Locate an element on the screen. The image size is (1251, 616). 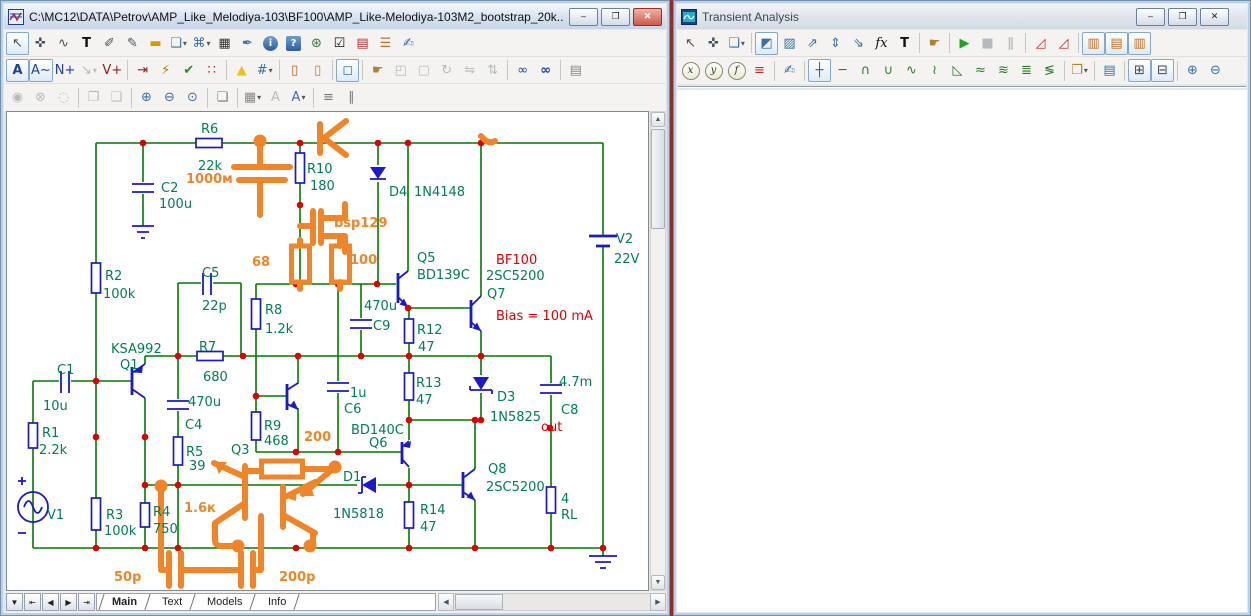
clipboard-icon: ❐ ▾ is located at coordinates (1079, 70).